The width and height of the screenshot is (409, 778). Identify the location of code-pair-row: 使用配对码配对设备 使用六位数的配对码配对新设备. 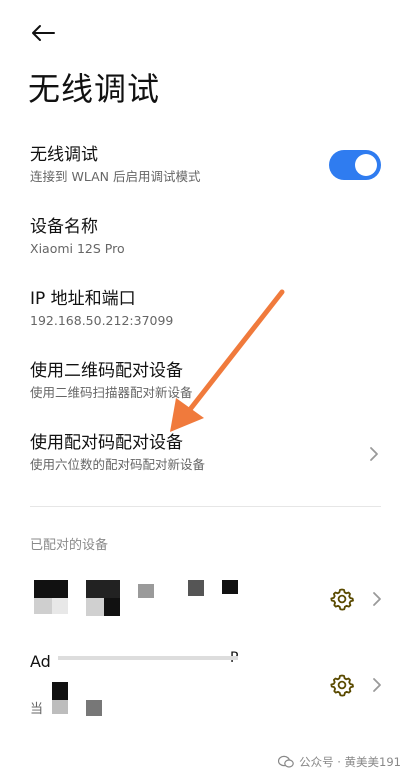
(205, 453).